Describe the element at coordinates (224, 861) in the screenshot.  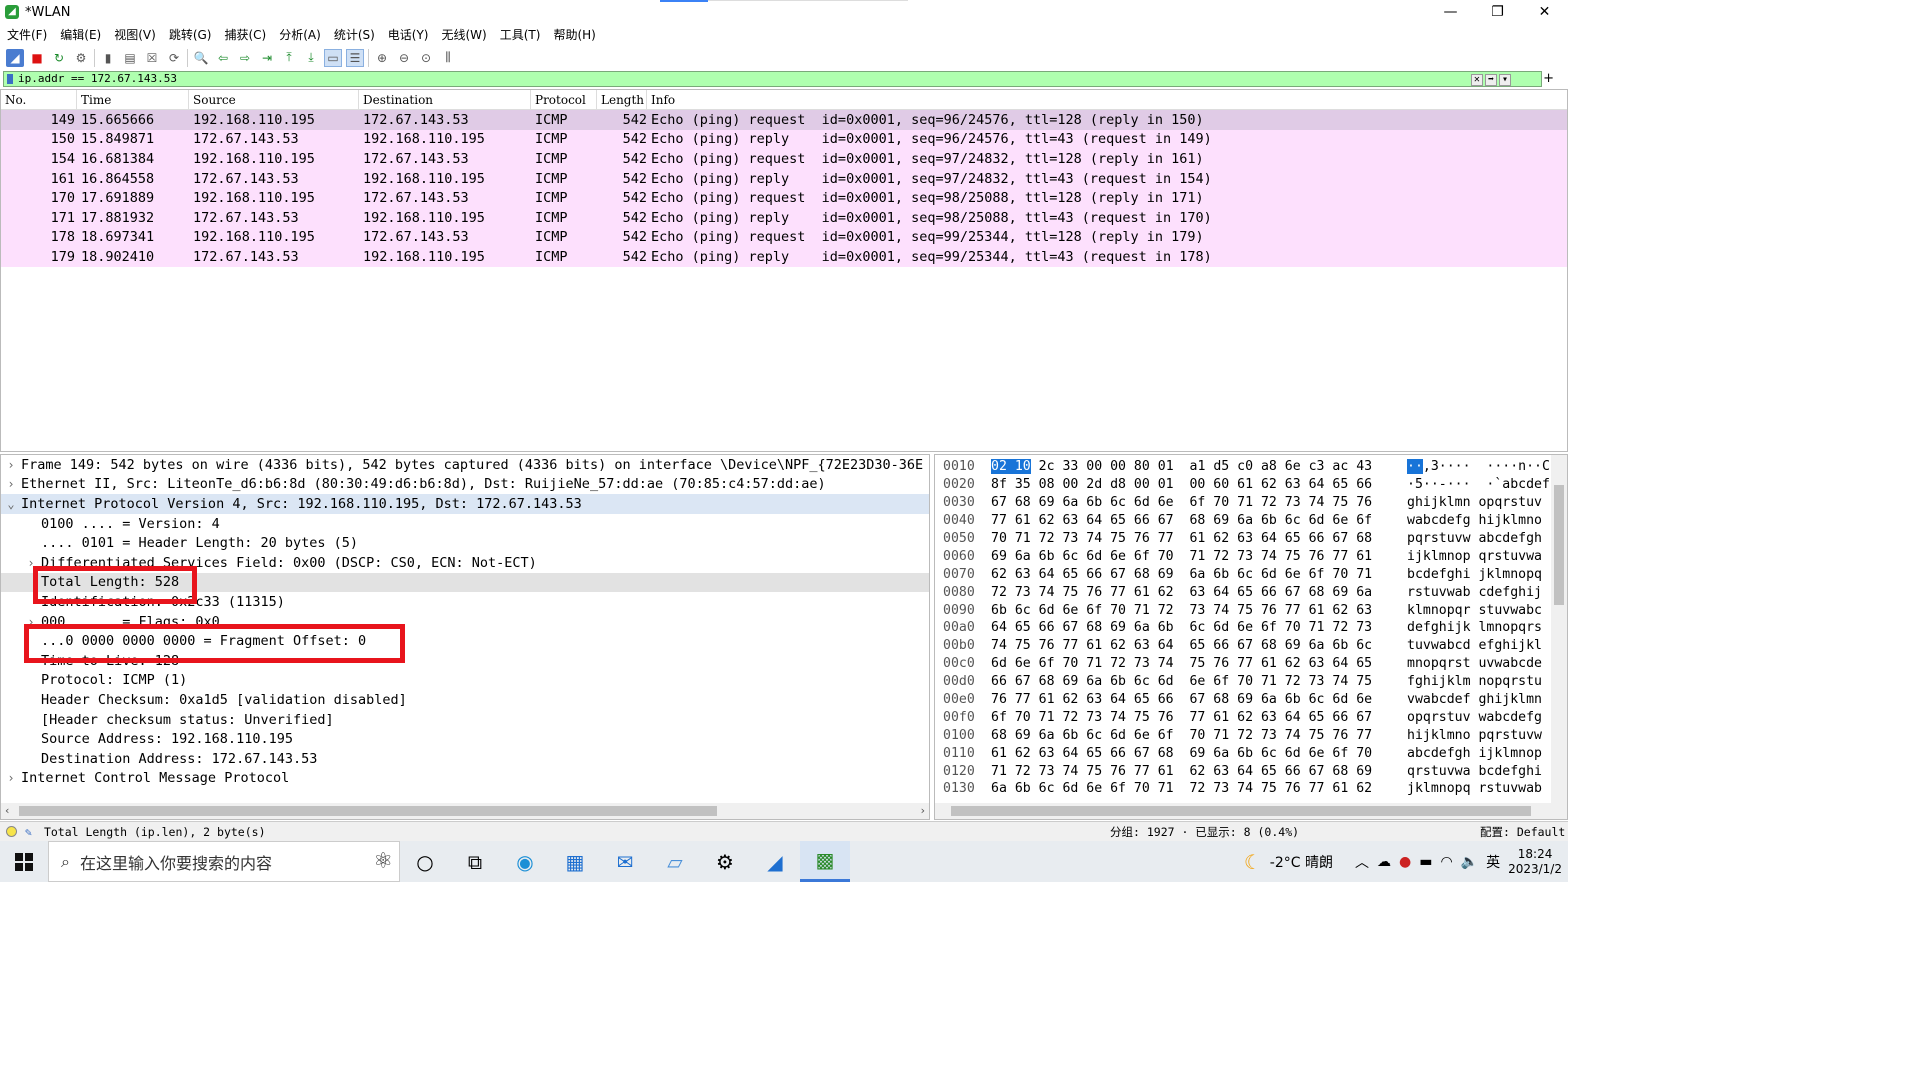
I see `taskbar-search-box: ⌕ 在这里输入你要搜索的内容 ⚛` at that location.